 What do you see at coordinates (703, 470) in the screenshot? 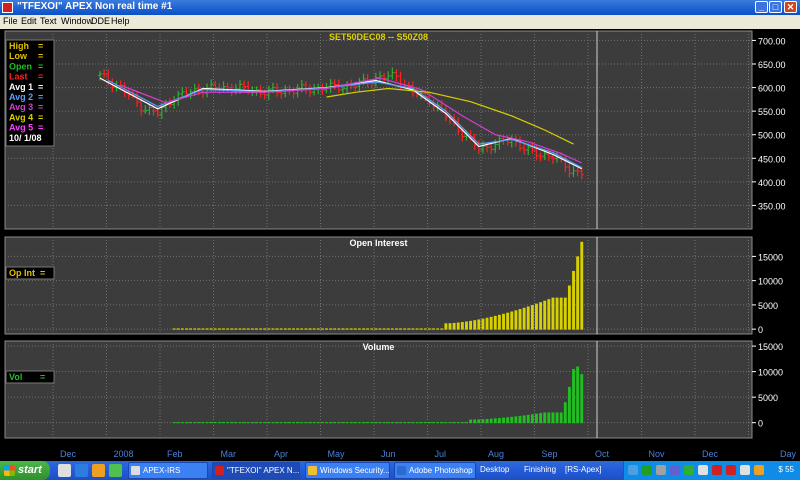
I see `media-icon` at bounding box center [703, 470].